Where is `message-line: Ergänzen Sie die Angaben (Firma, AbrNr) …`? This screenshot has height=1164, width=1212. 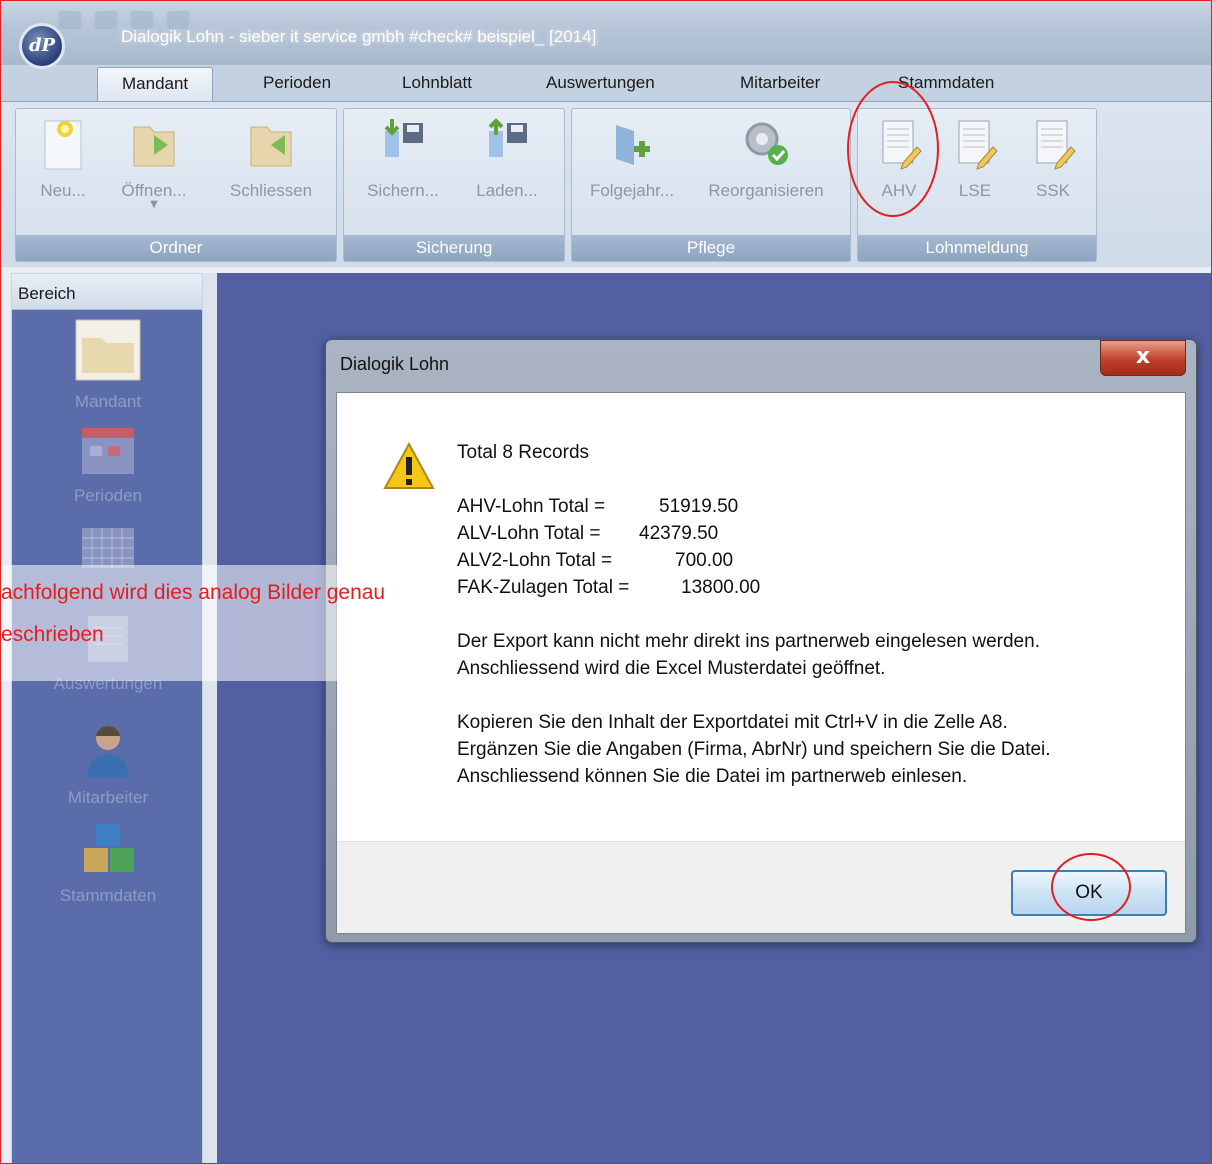 message-line: Ergänzen Sie die Angaben (Firma, AbrNr) … is located at coordinates (754, 749).